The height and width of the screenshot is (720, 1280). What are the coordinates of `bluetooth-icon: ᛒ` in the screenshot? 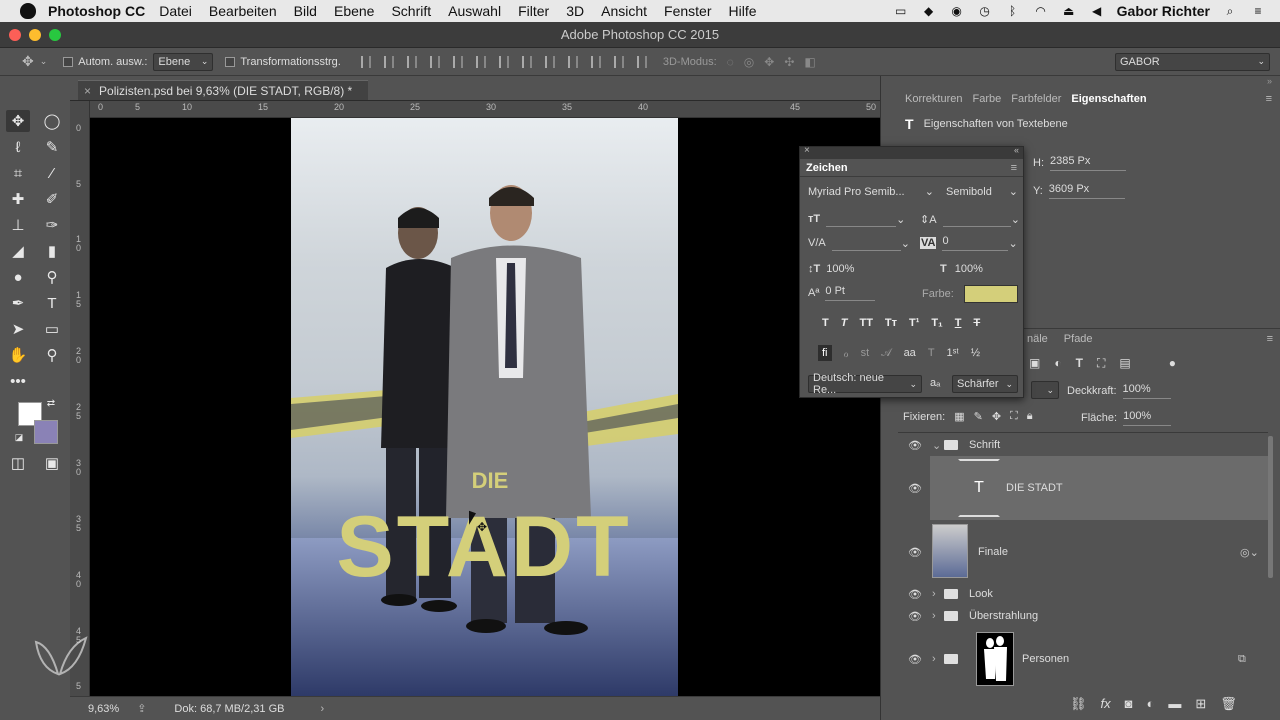 It's located at (1013, 11).